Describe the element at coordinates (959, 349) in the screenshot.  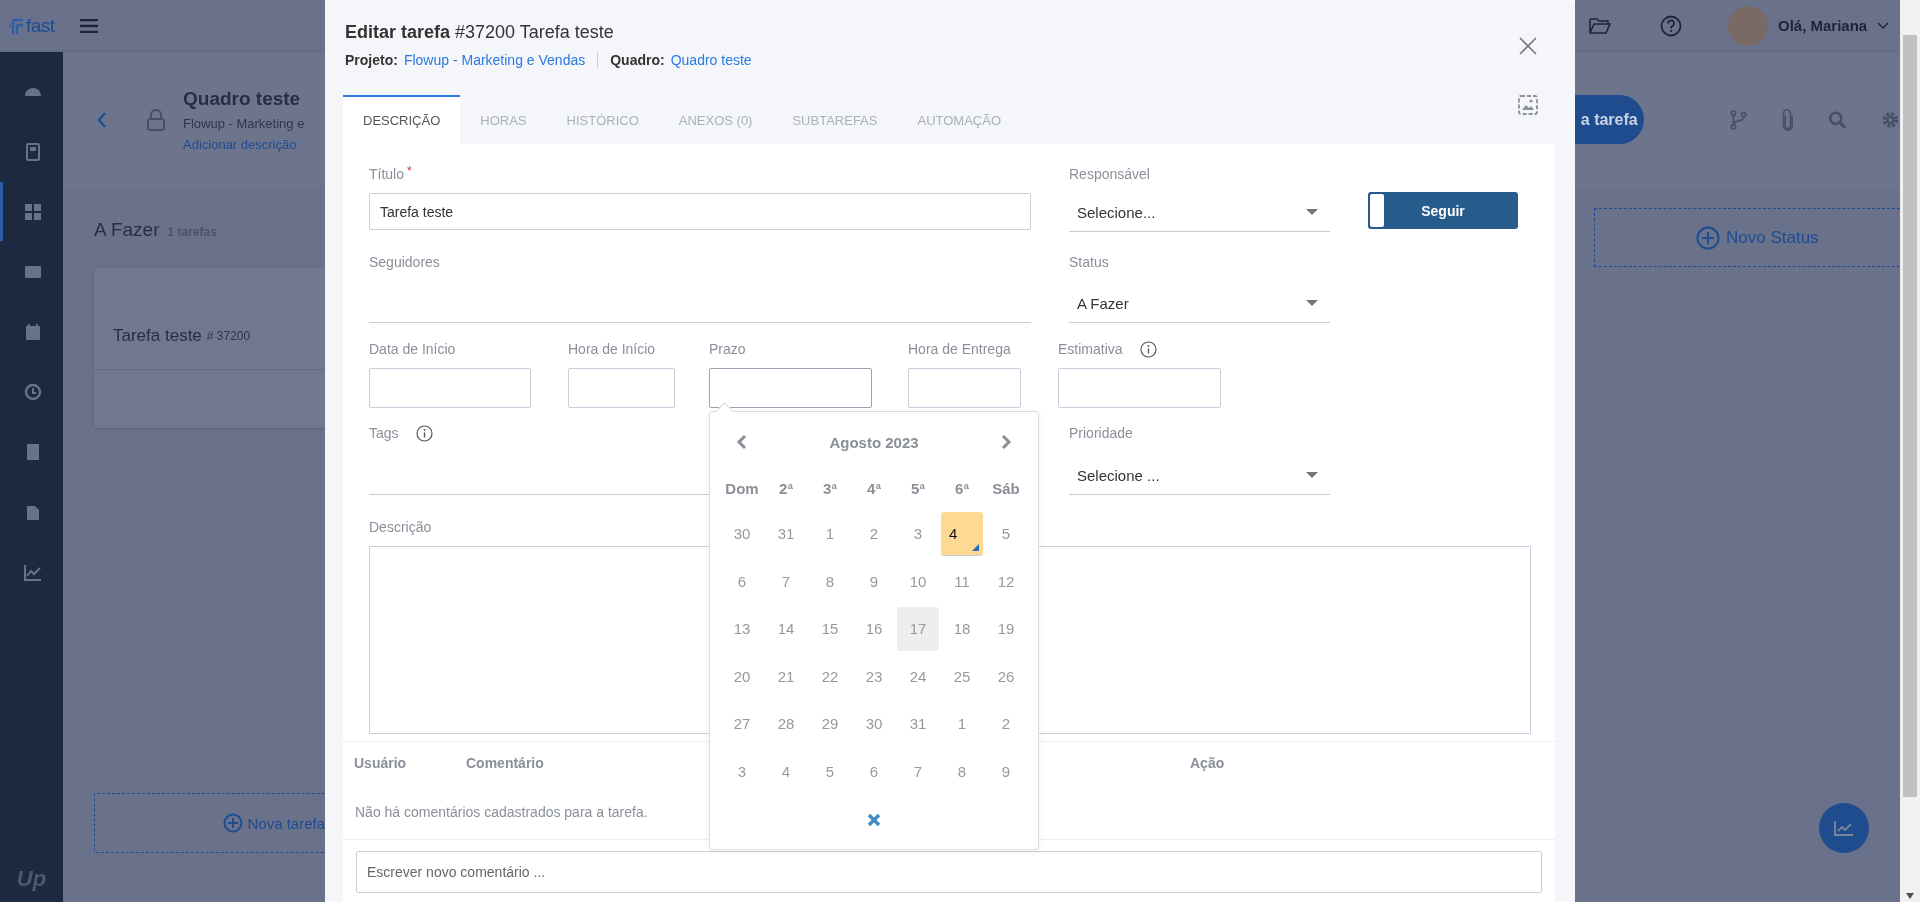
I see `field-label: Hora de Entrega` at that location.